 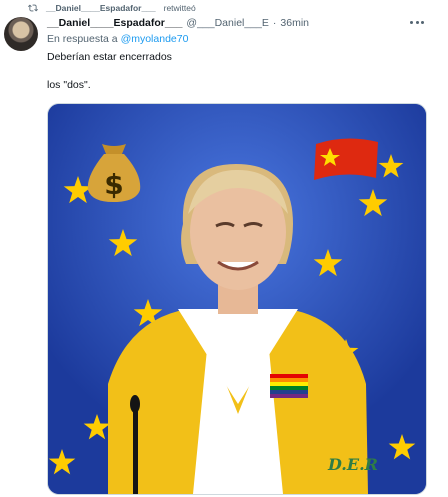 What do you see at coordinates (417, 22) in the screenshot?
I see `more-icon` at bounding box center [417, 22].